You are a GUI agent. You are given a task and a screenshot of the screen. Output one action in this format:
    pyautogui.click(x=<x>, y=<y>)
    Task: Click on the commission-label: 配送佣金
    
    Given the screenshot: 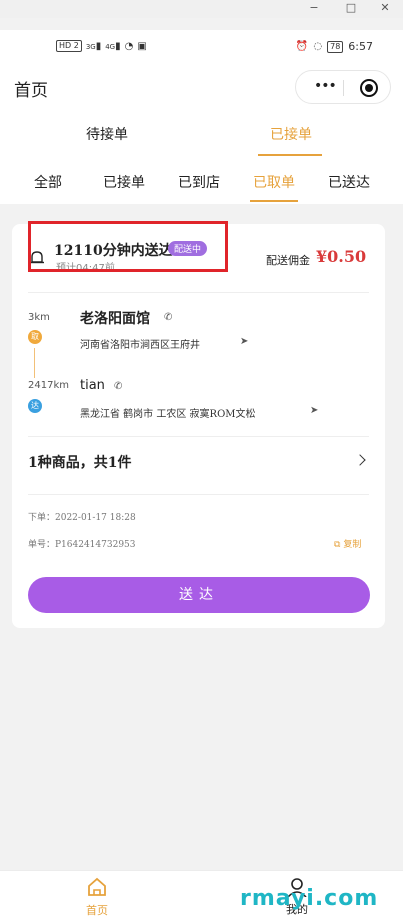 What is the action you would take?
    pyautogui.click(x=288, y=260)
    